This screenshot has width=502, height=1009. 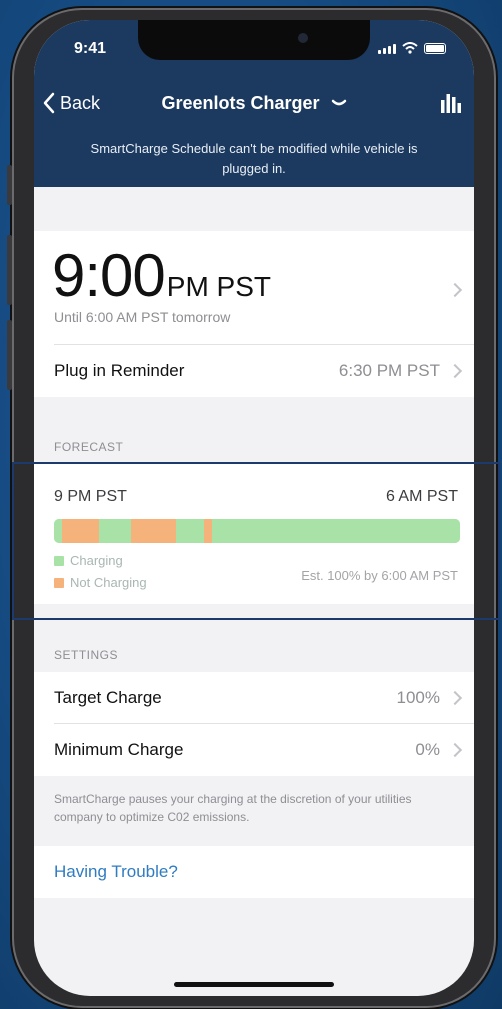 I want to click on status-icons, so click(x=412, y=48).